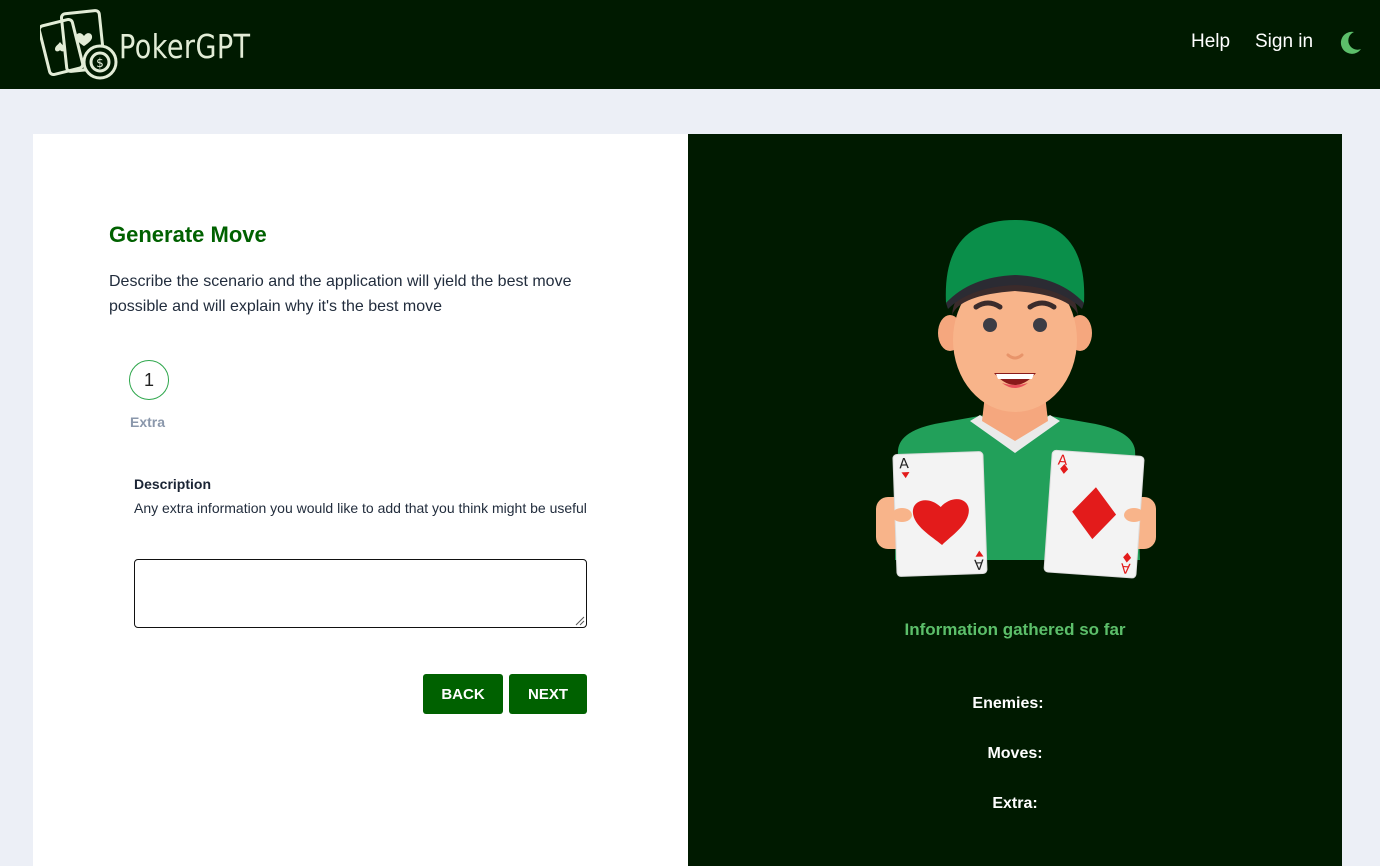  What do you see at coordinates (148, 422) in the screenshot?
I see `stepper-step-label: Extra` at bounding box center [148, 422].